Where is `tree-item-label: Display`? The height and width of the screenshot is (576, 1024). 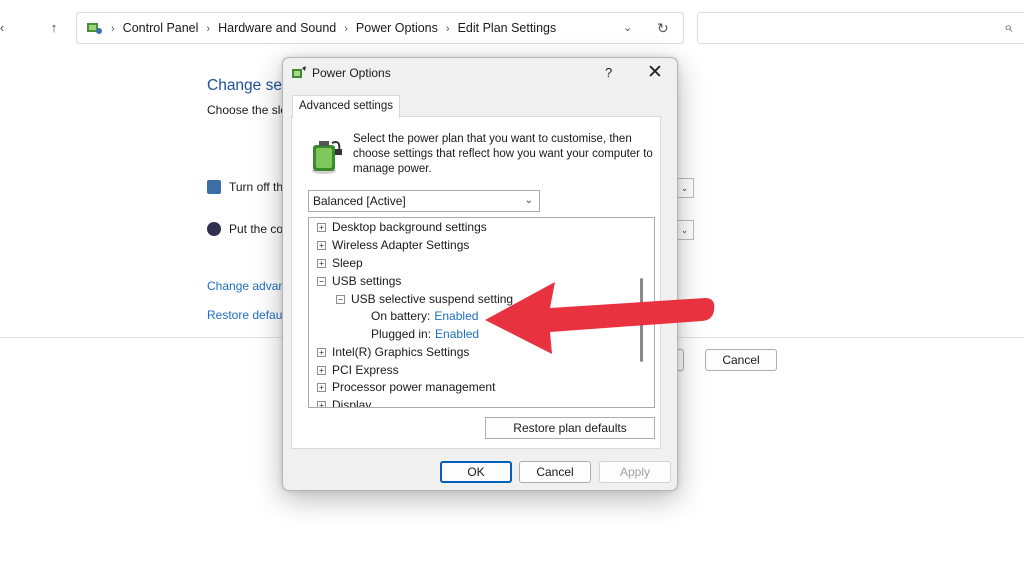 tree-item-label: Display is located at coordinates (352, 403).